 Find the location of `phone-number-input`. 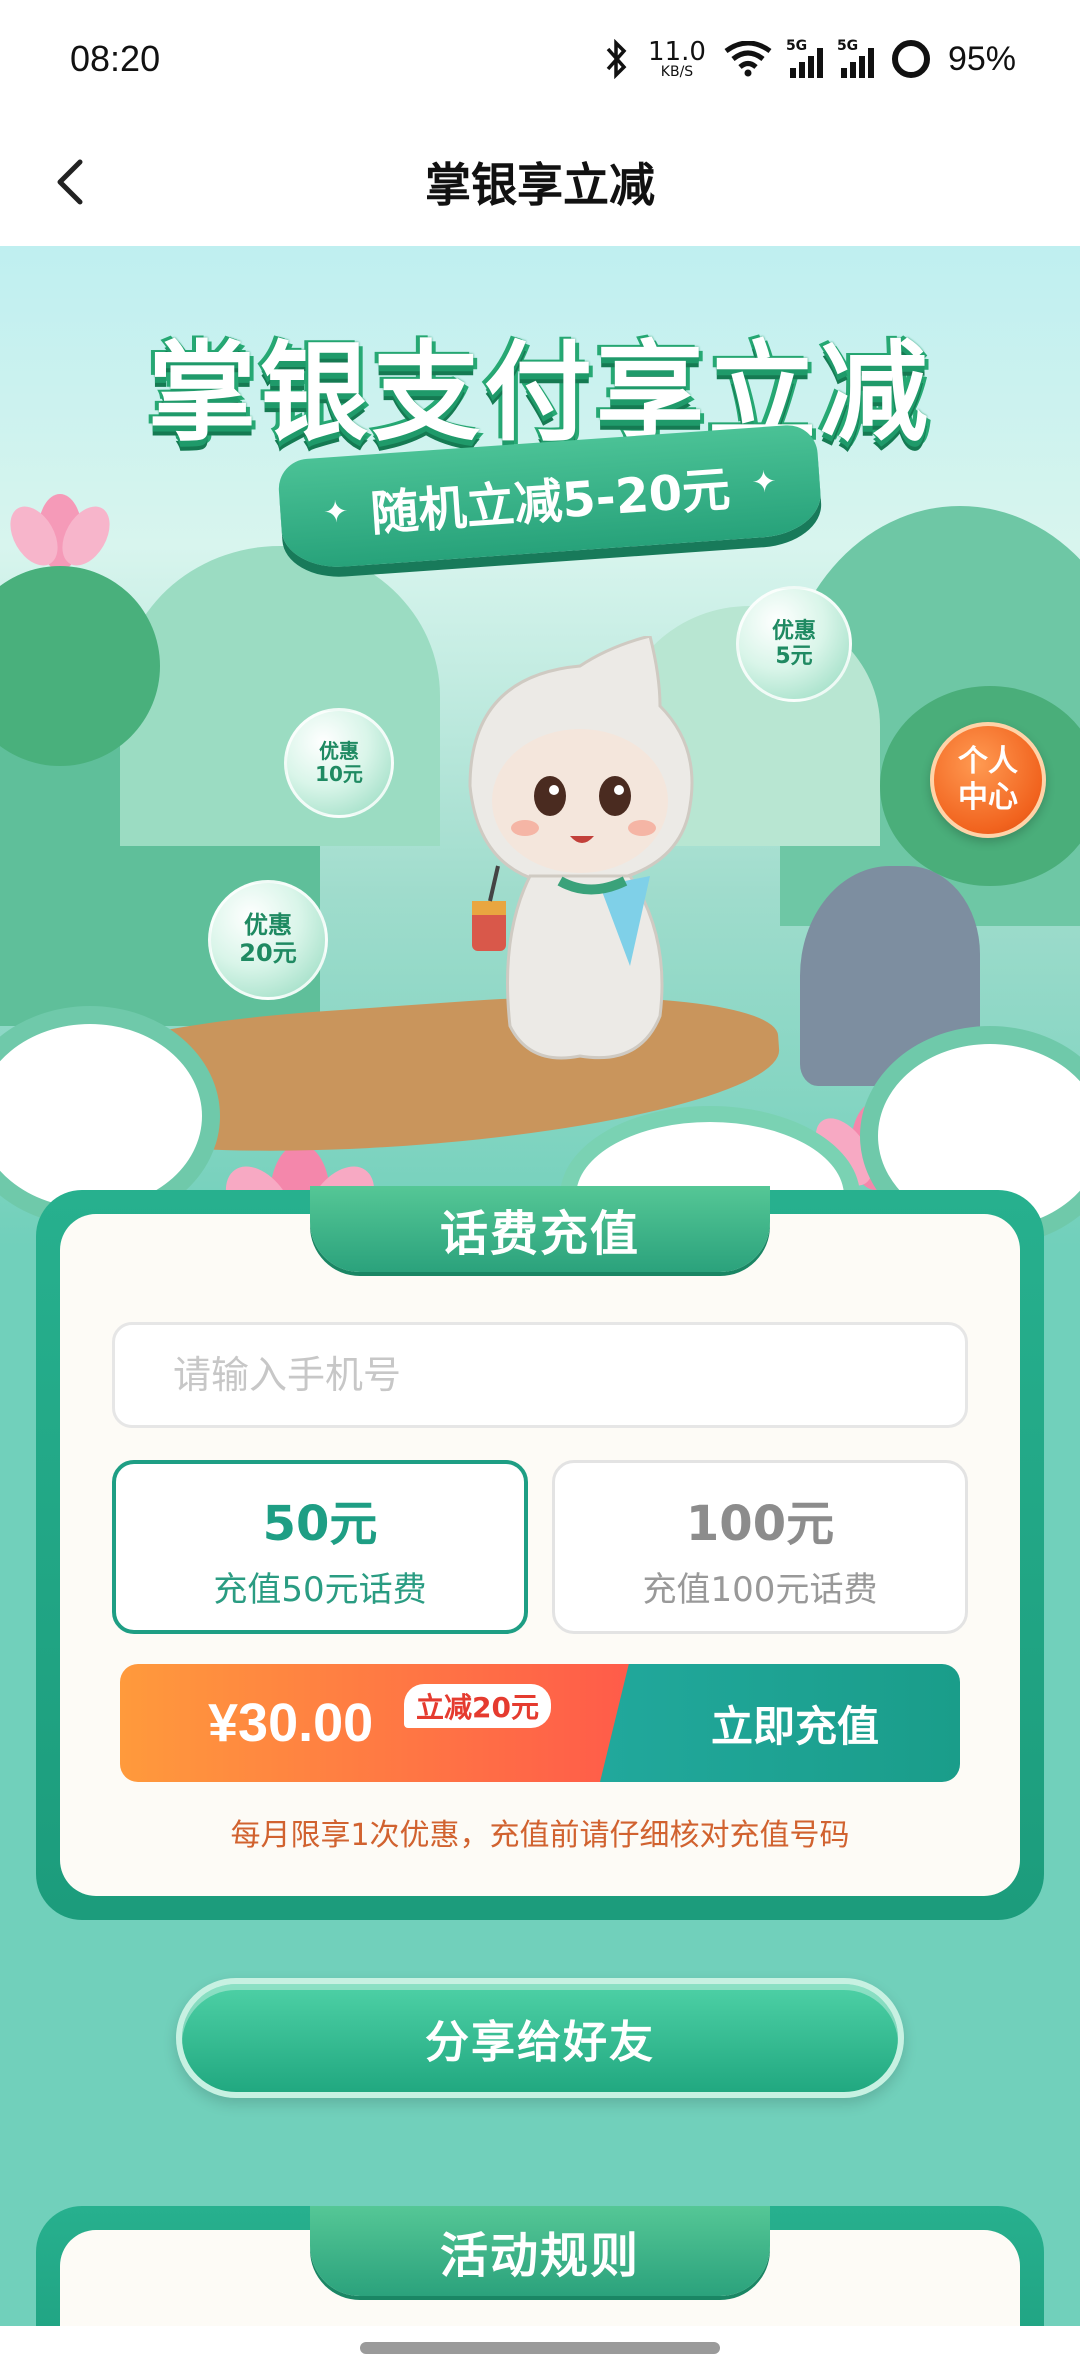

phone-number-input is located at coordinates (540, 1375).